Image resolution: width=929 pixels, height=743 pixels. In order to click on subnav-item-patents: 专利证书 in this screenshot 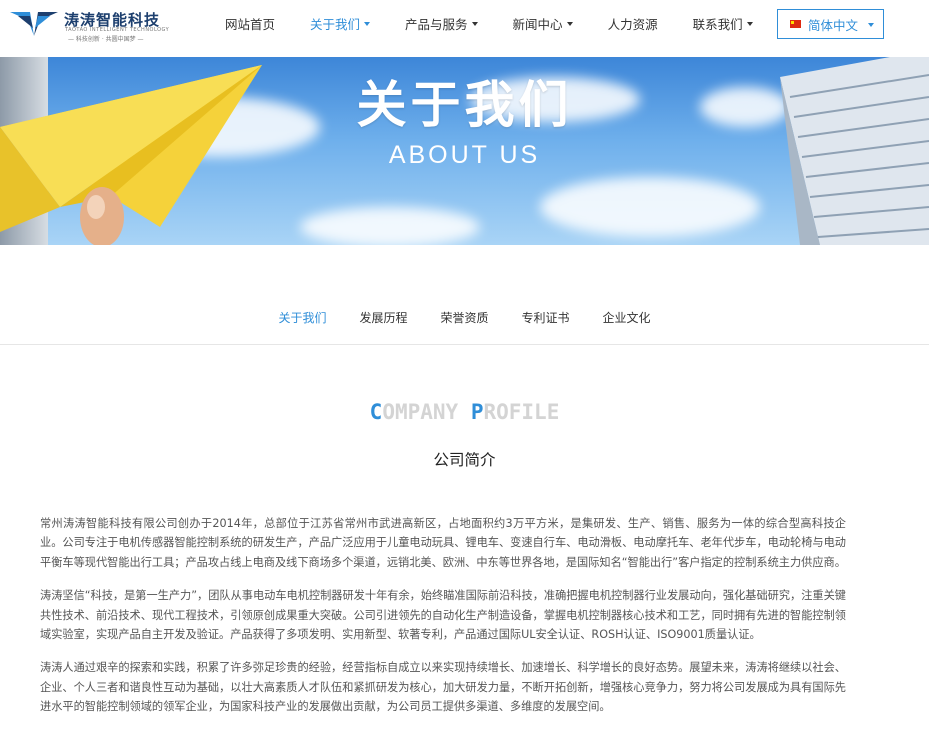, I will do `click(546, 317)`.